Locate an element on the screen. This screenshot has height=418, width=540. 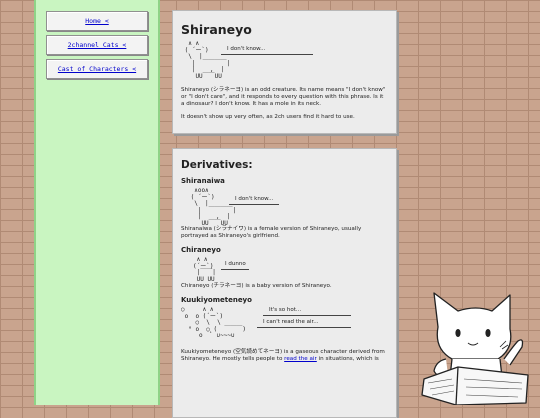
kuukiyometeneyo-heading: Kuukiyometeneyo is located at coordinates (216, 300).